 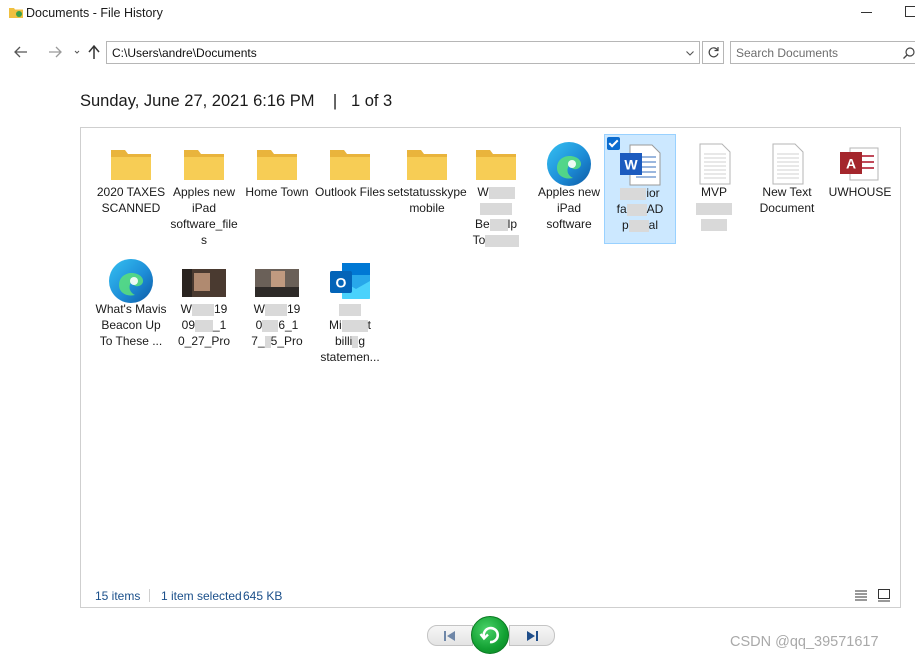 I want to click on back-button, so click(x=21, y=52).